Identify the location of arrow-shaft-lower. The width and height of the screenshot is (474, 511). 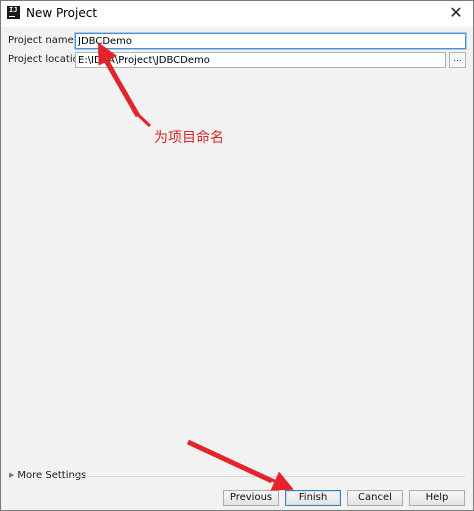
(230, 461).